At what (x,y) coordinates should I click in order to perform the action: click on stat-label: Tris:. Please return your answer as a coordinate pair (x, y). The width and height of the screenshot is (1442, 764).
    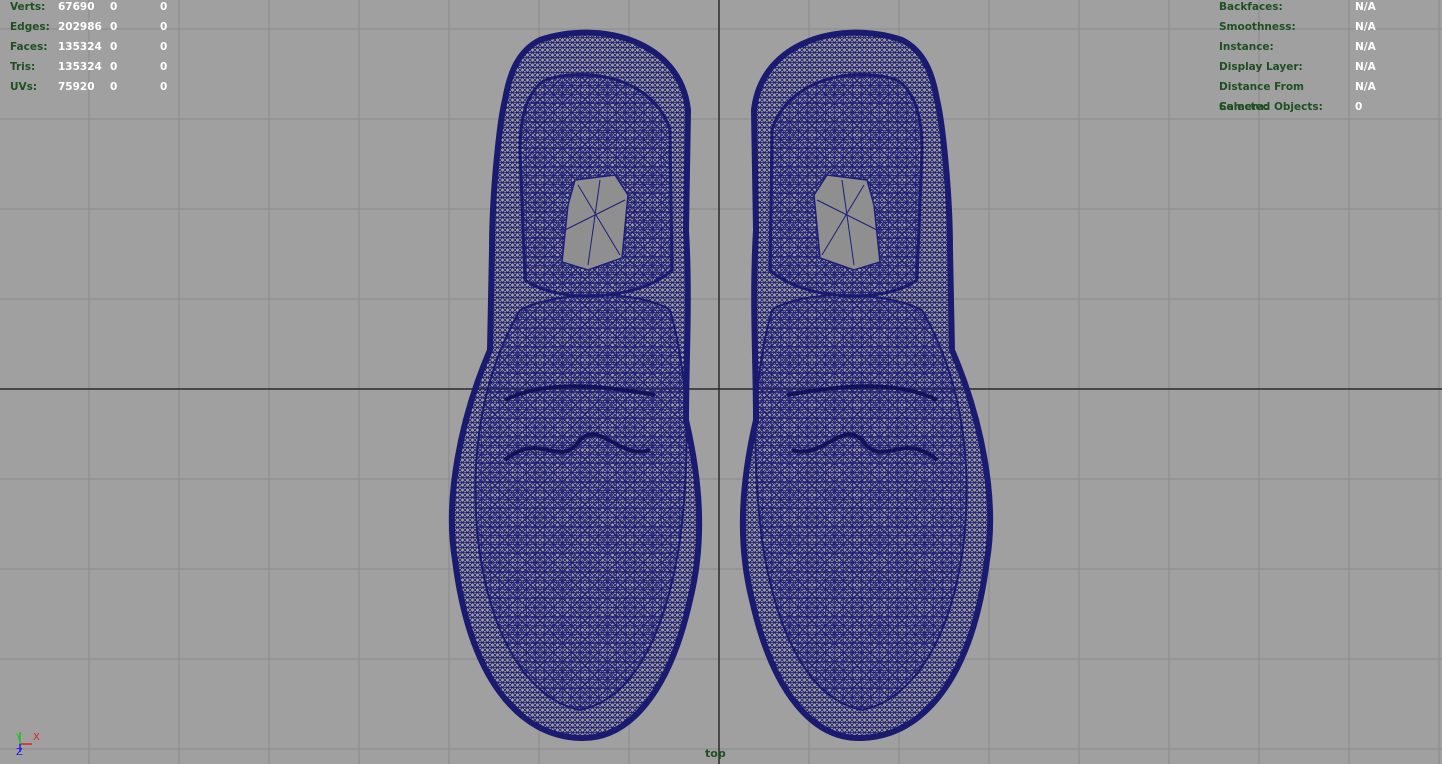
    Looking at the image, I should click on (23, 67).